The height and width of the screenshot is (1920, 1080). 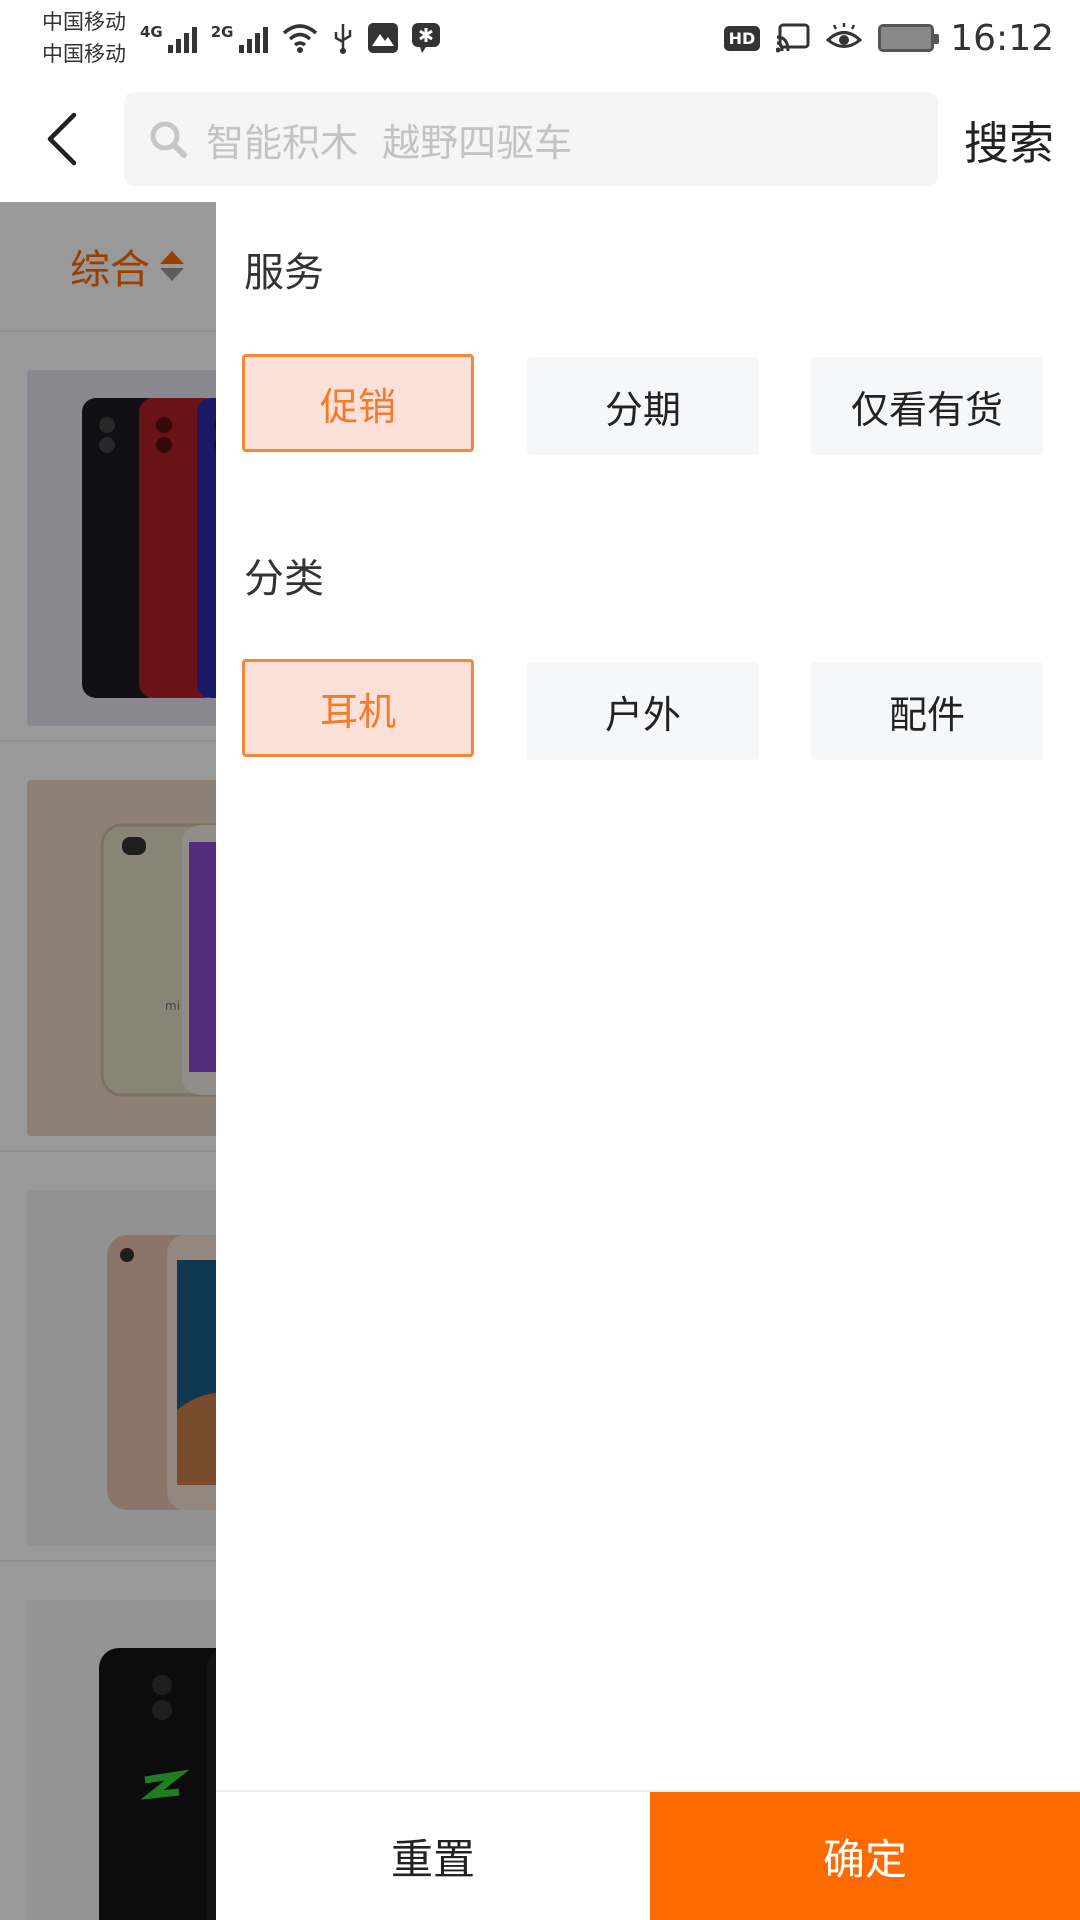 I want to click on network-type-2: 2G, so click(x=222, y=32).